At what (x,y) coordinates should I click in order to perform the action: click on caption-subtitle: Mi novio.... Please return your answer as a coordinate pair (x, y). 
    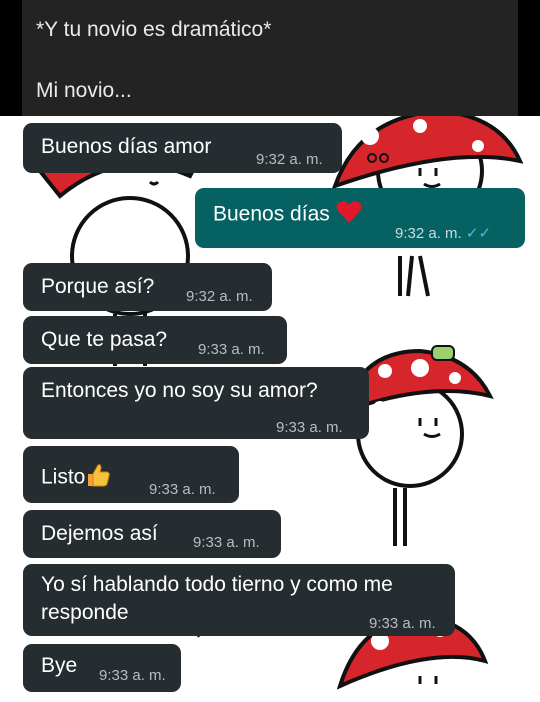
    Looking at the image, I should click on (84, 90).